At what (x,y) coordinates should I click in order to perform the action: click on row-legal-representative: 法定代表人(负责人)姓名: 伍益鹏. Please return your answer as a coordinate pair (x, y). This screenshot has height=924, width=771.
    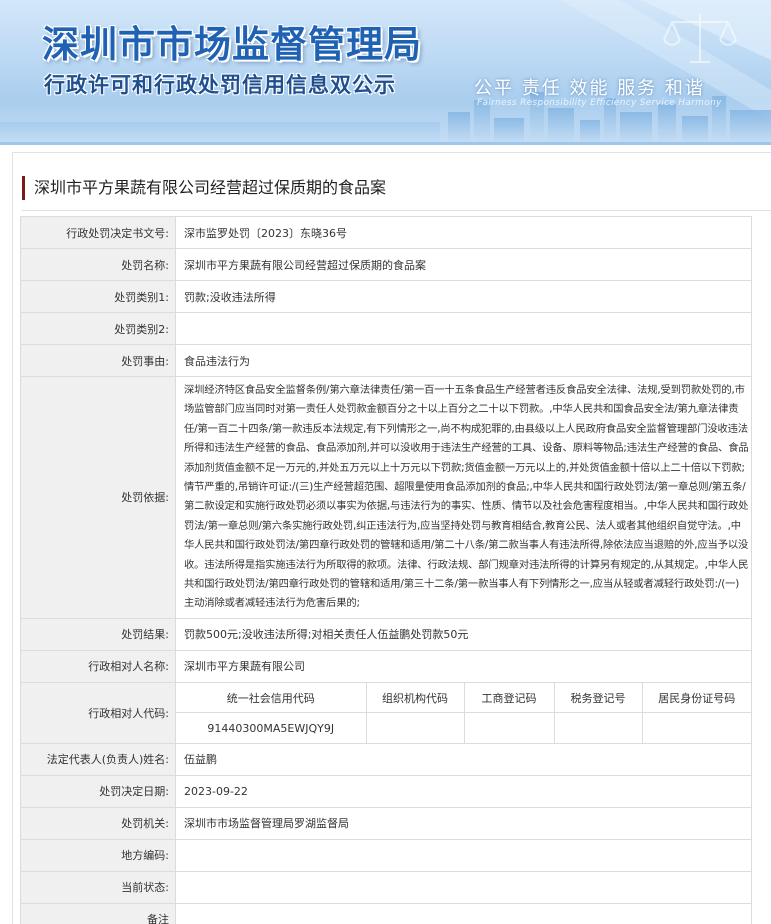
    Looking at the image, I should click on (386, 759).